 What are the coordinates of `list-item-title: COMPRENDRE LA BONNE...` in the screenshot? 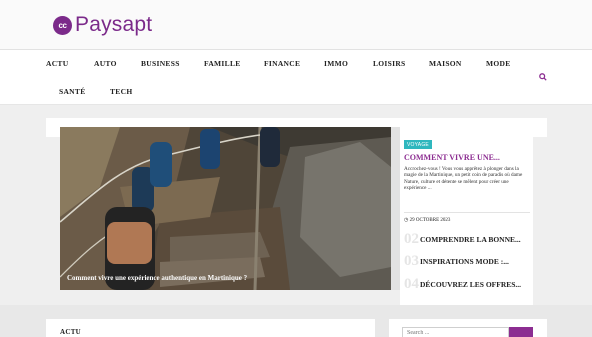 It's located at (470, 239).